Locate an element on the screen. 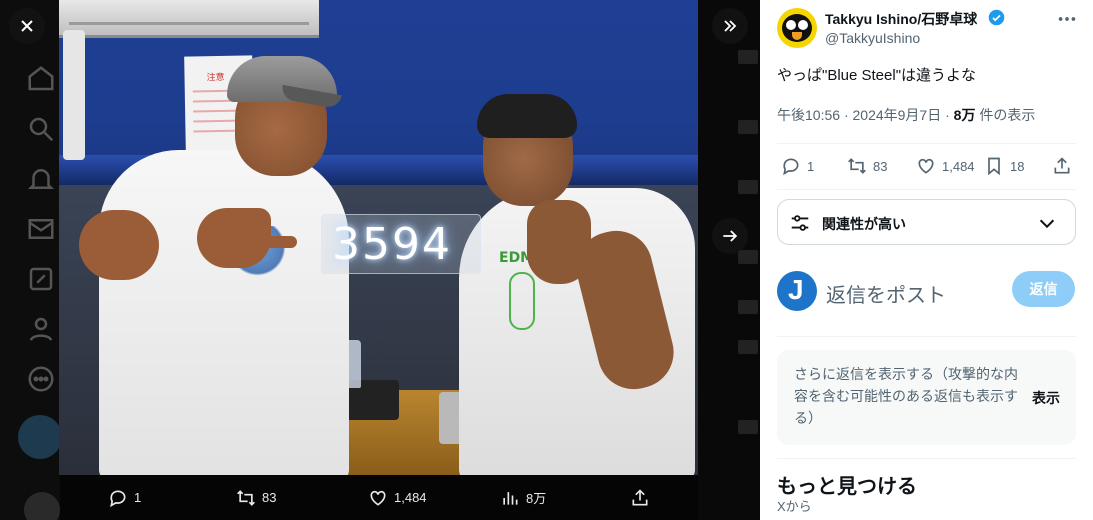 The height and width of the screenshot is (520, 1093). media-views-button: 8万 is located at coordinates (523, 497).